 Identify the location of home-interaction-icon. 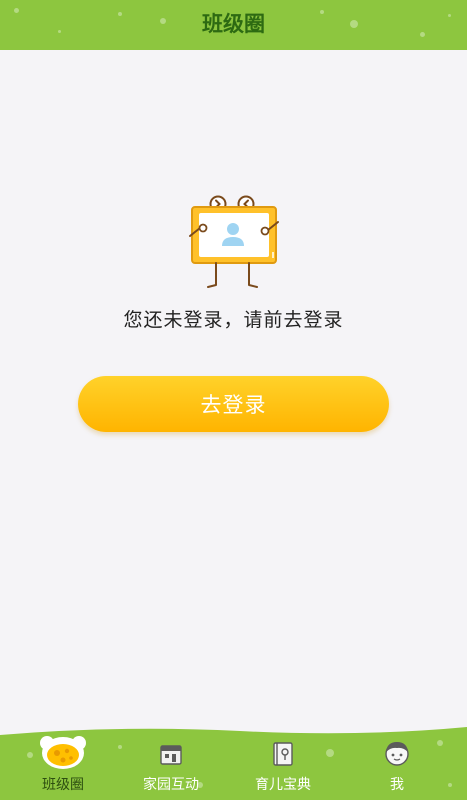
(171, 755).